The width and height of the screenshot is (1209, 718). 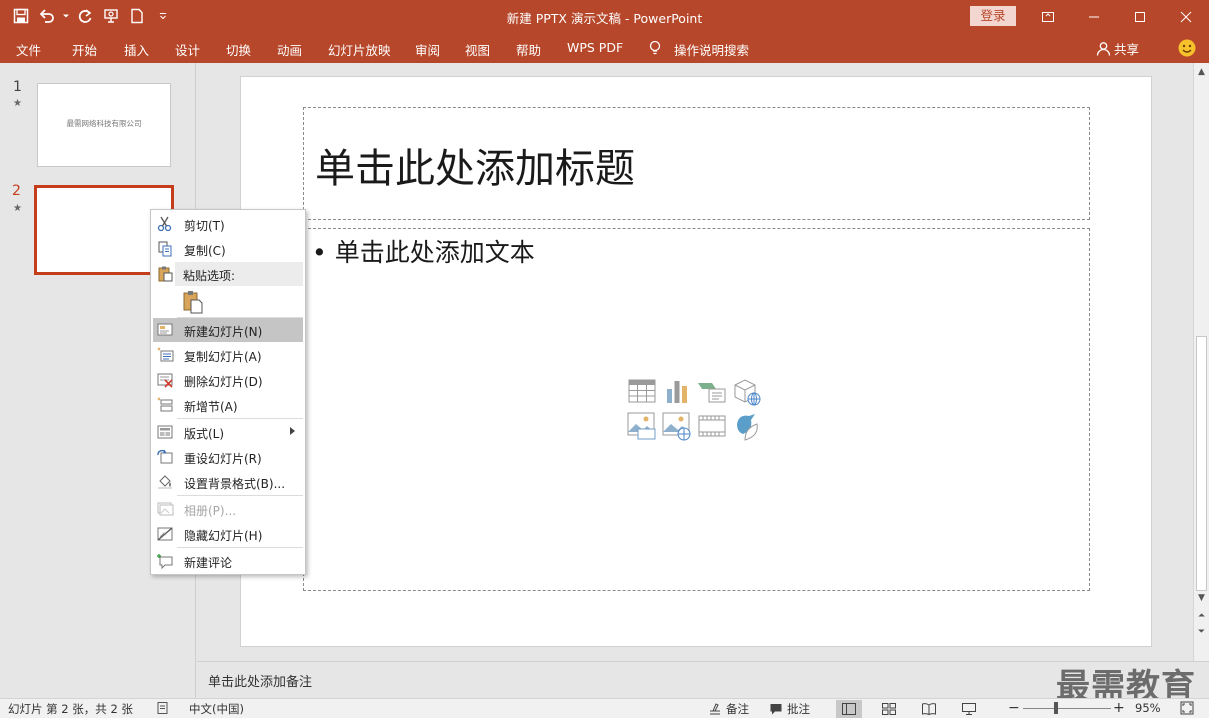 I want to click on previous-slide-button: ⏶, so click(x=1201, y=616).